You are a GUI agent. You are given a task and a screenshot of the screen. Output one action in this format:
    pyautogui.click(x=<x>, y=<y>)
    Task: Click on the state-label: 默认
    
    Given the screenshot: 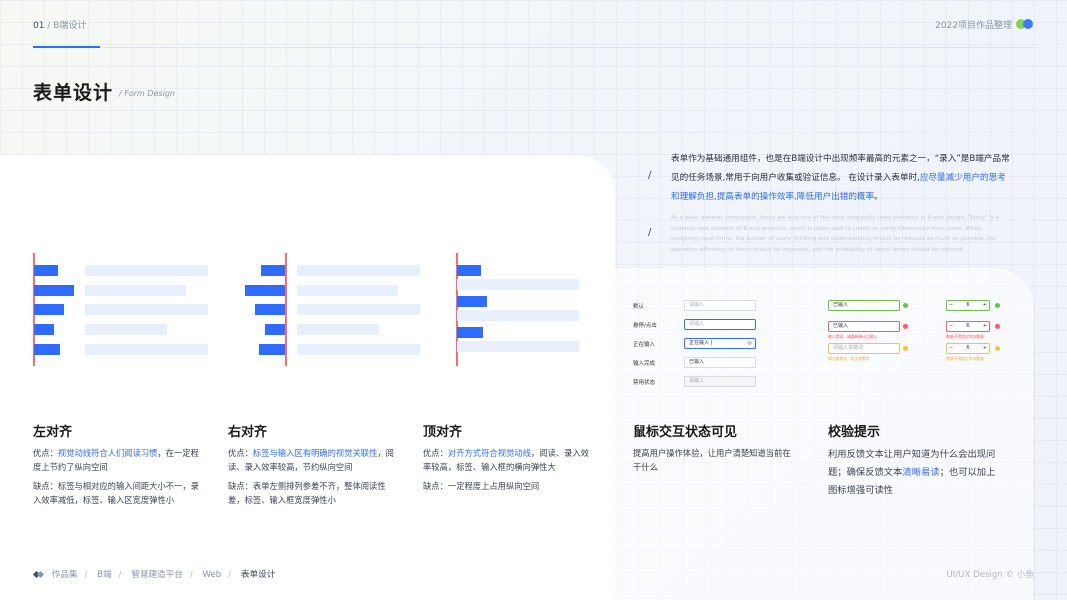 What is the action you would take?
    pyautogui.click(x=639, y=307)
    